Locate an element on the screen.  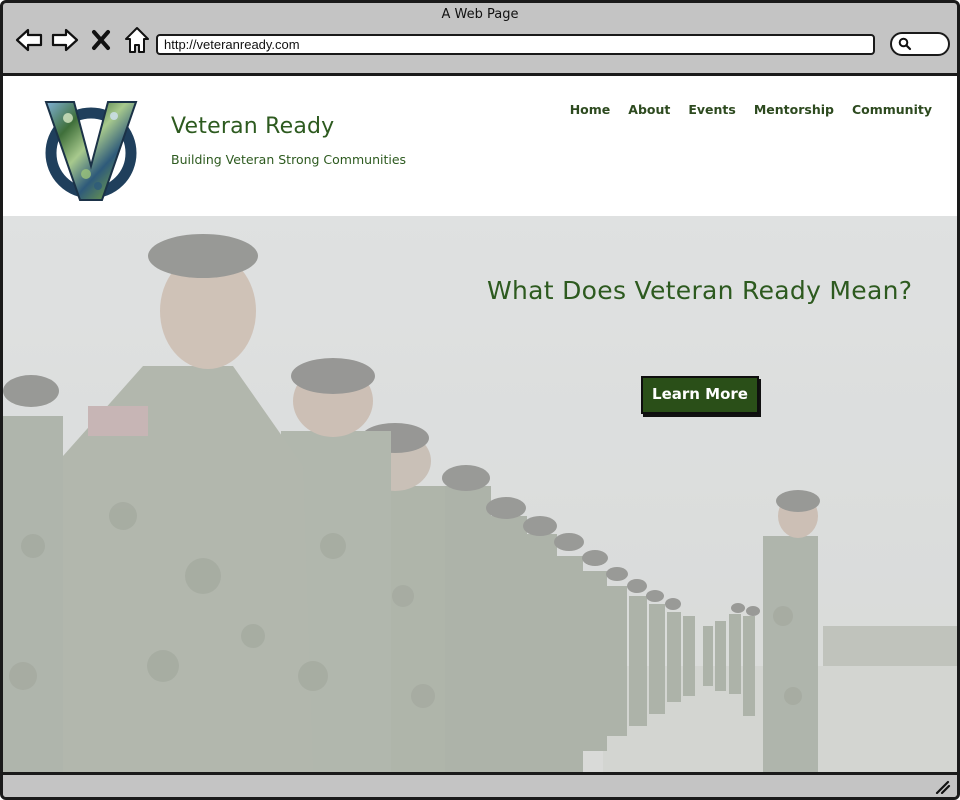
site-tagline: Building Veteran Strong Communities is located at coordinates (289, 159).